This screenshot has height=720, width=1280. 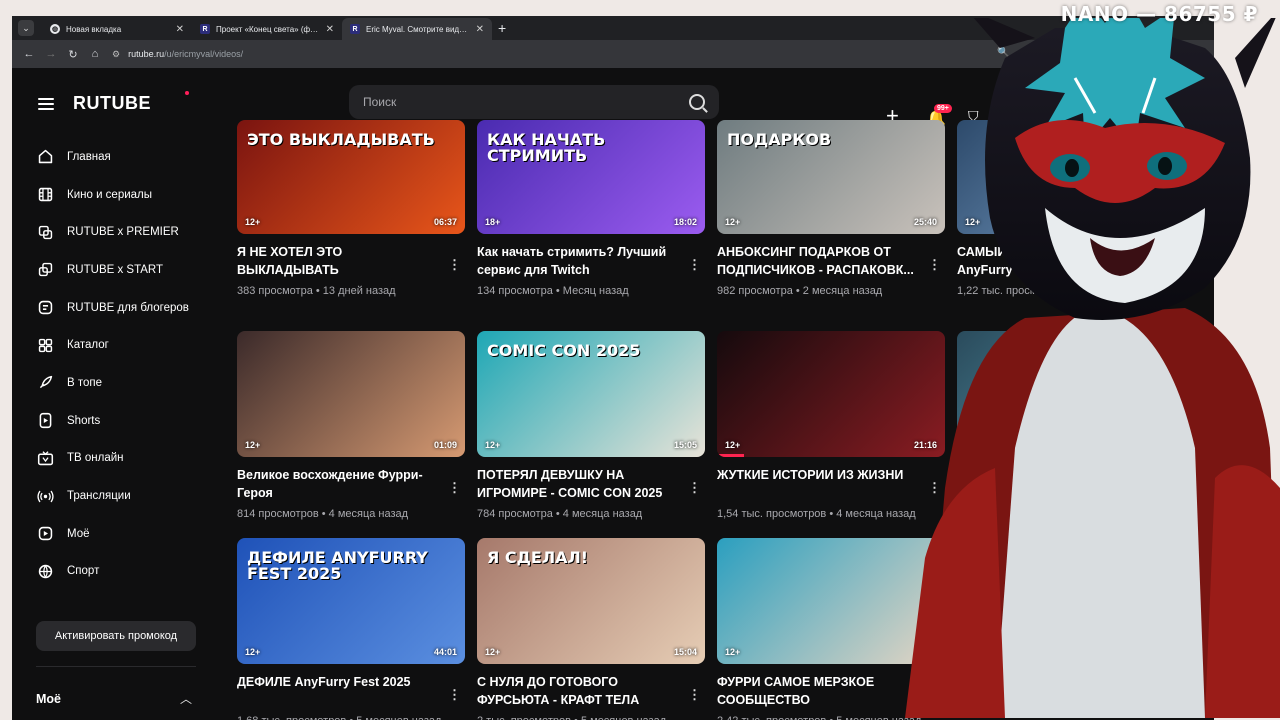 I want to click on sidebar-item-label: Shorts, so click(x=84, y=420).